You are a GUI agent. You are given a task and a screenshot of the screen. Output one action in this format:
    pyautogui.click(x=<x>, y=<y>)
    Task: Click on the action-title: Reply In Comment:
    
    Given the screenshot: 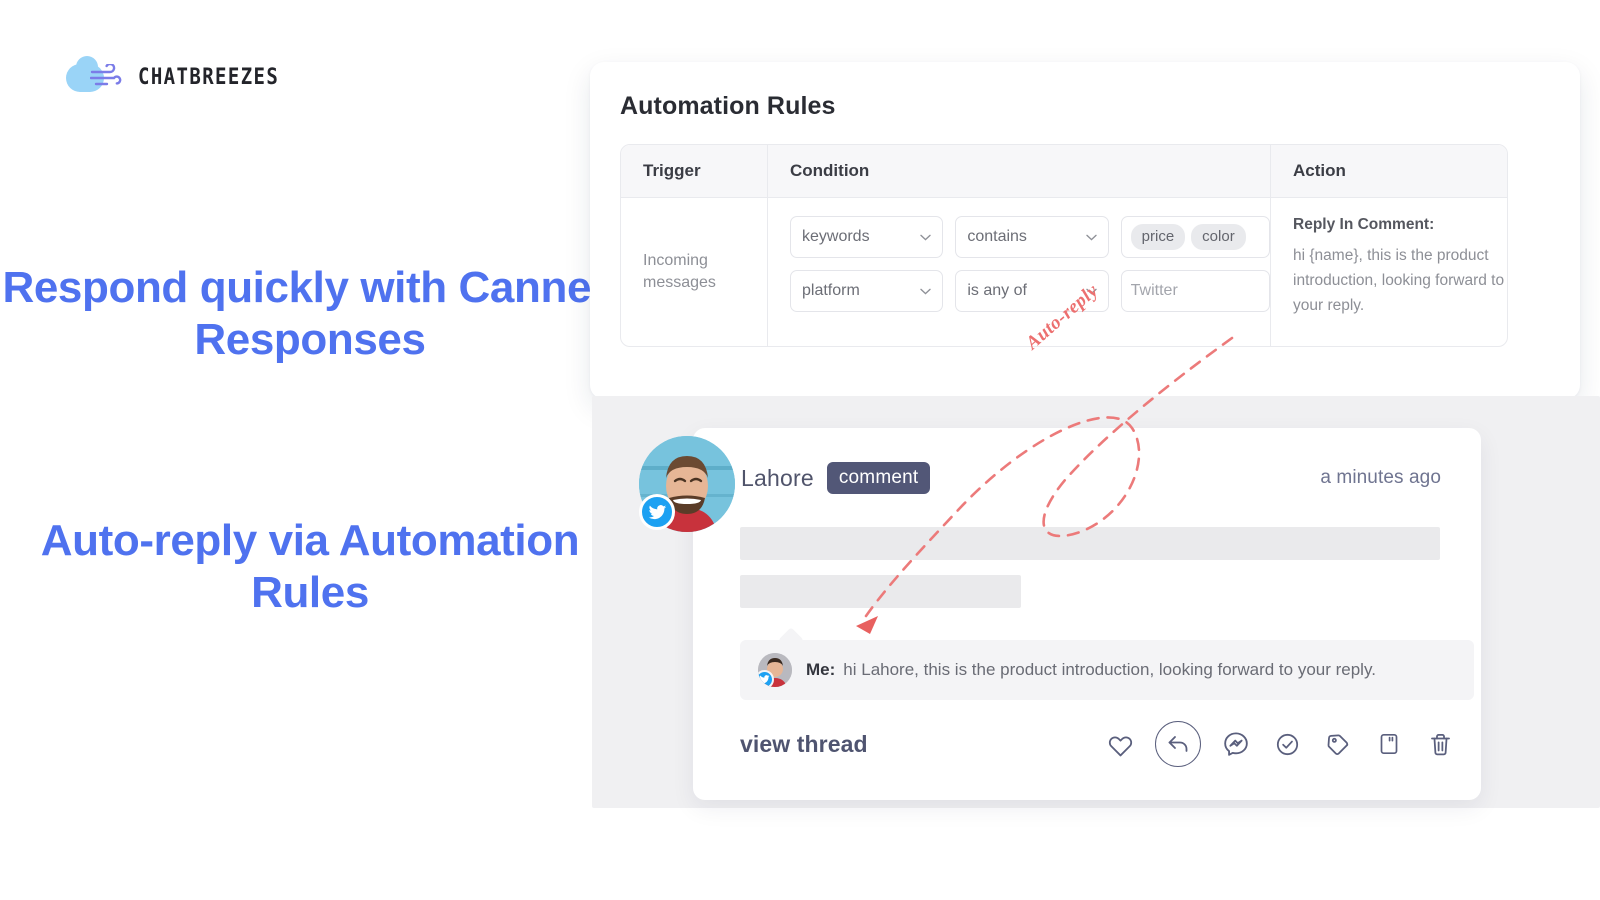 What is the action you would take?
    pyautogui.click(x=1364, y=224)
    